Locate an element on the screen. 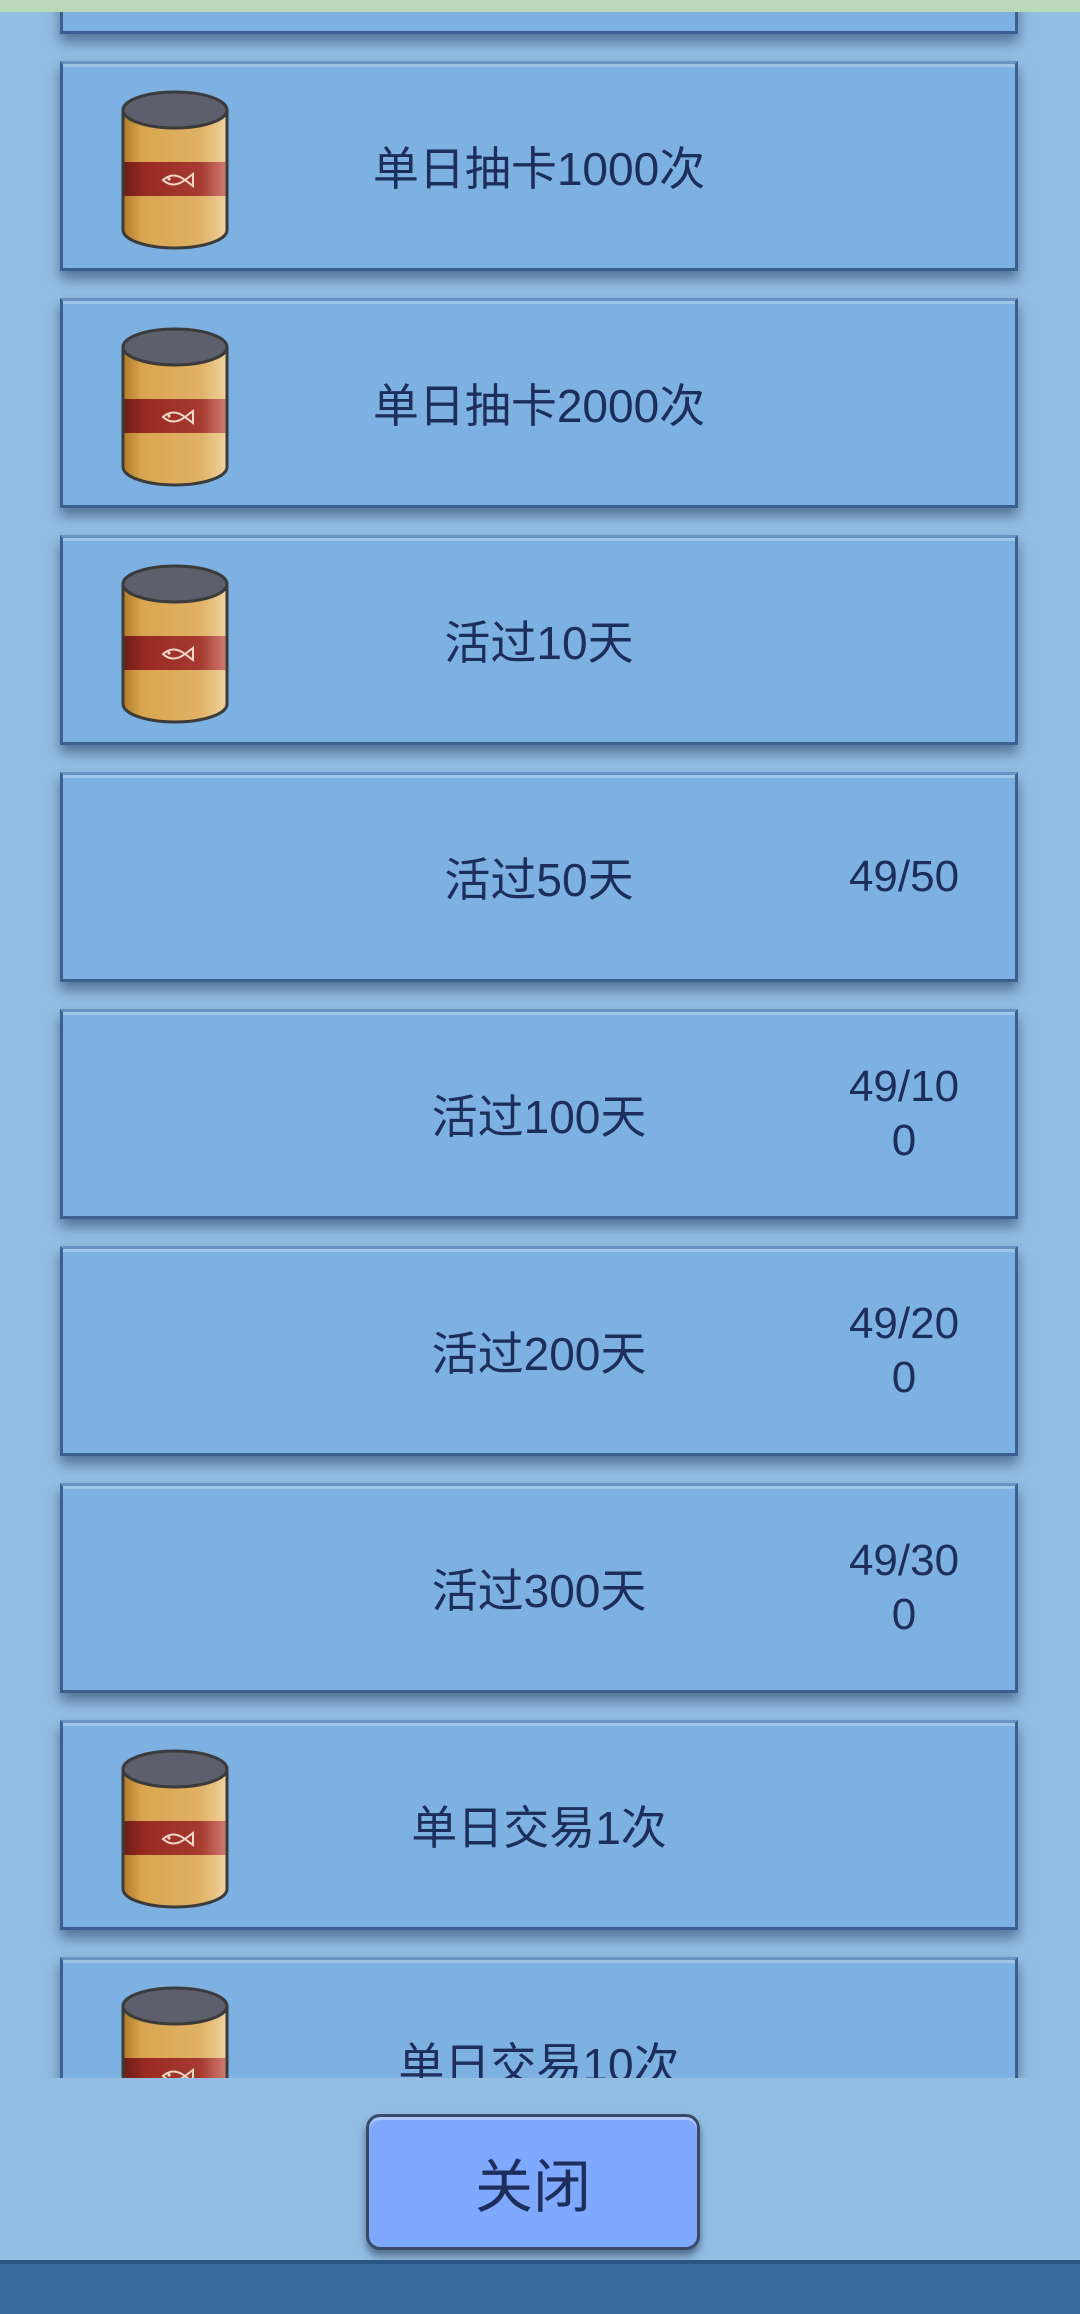 This screenshot has height=2314, width=1080. task-progress: 49/200 is located at coordinates (904, 1350).